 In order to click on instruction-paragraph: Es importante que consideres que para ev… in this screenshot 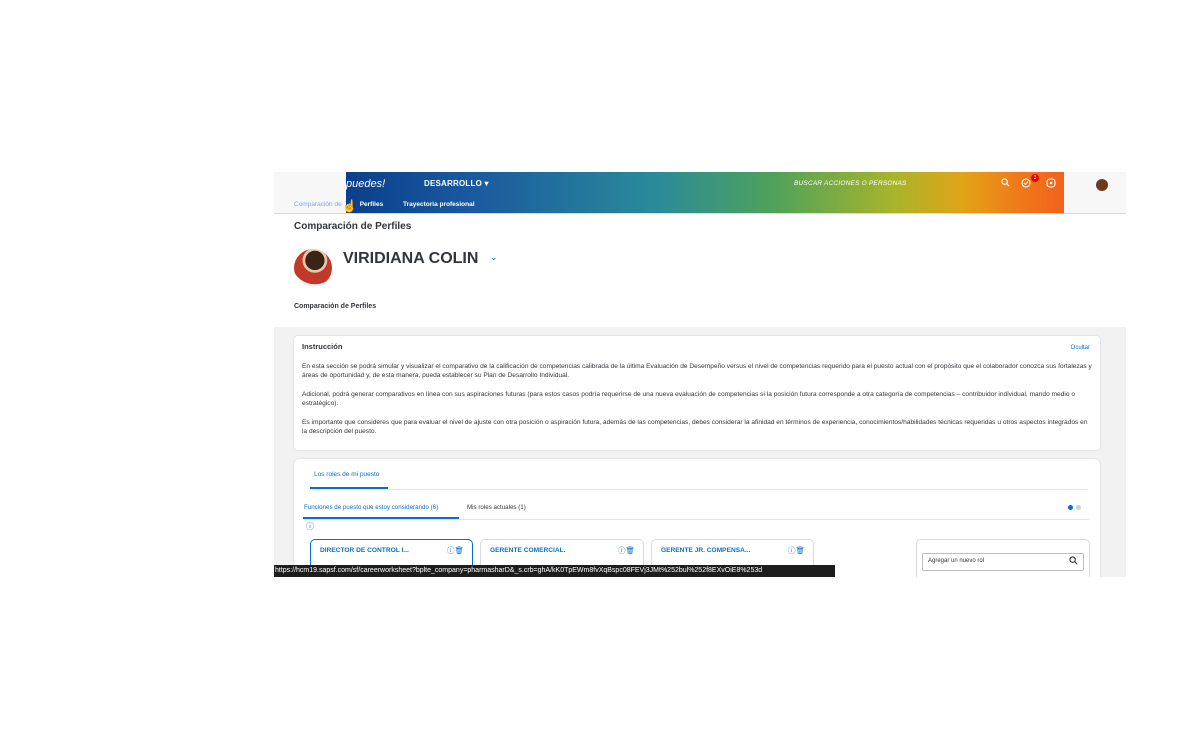, I will do `click(695, 427)`.